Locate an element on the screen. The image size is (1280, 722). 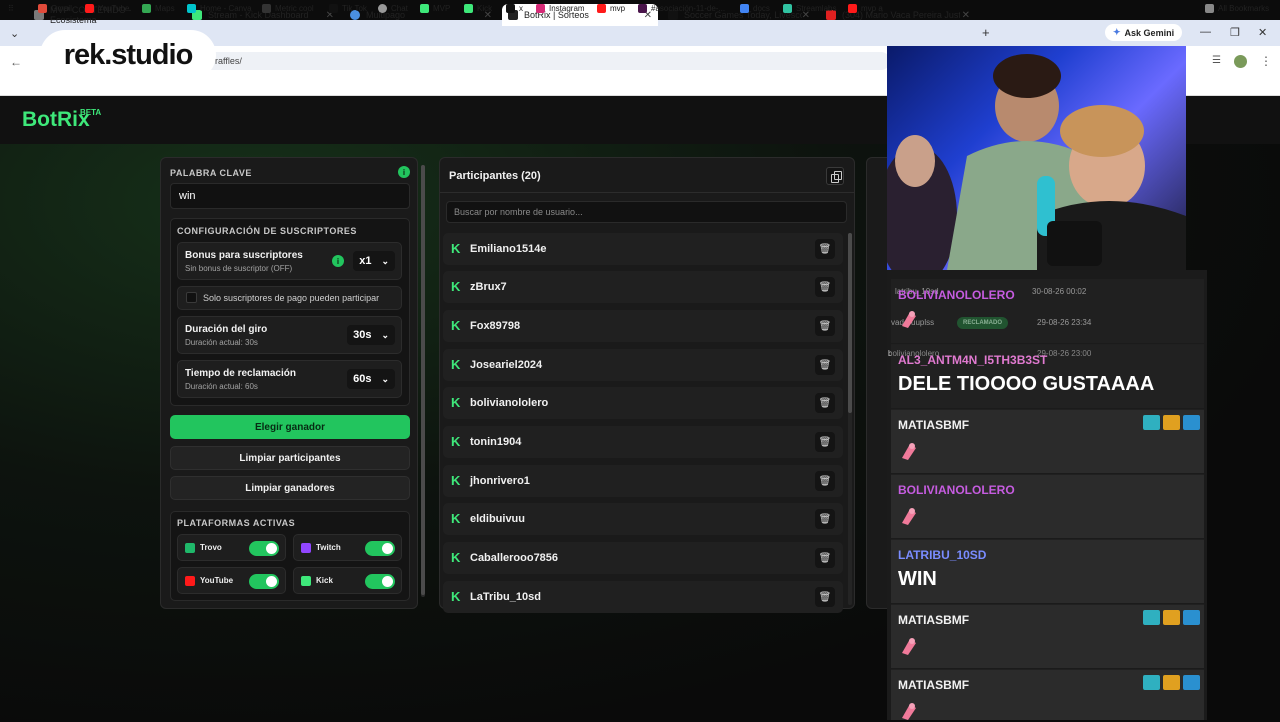
kick-icon: K is located at coordinates (456, 402).